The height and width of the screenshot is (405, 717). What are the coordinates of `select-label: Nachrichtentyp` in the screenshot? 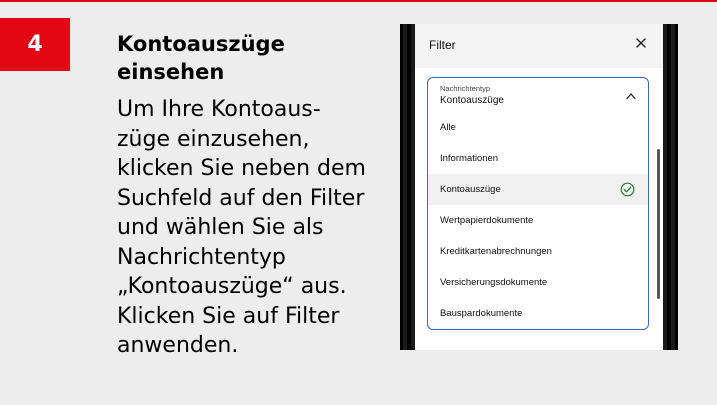 It's located at (465, 88).